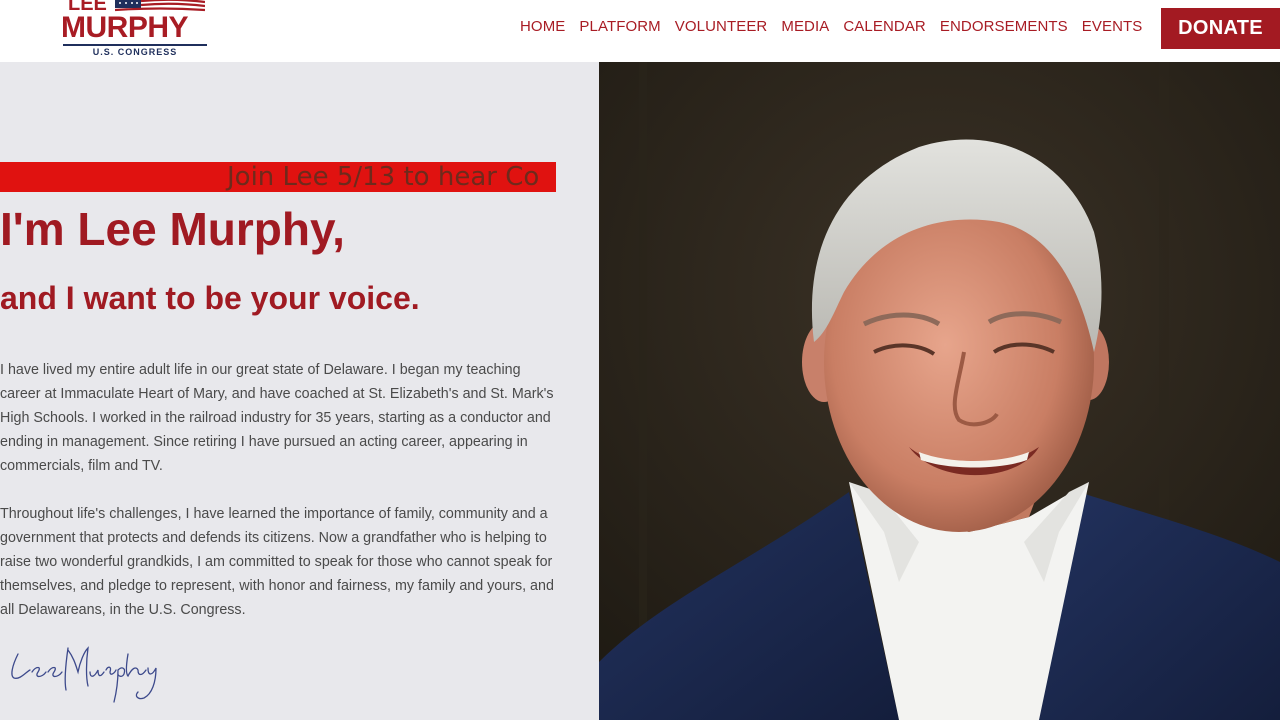 The width and height of the screenshot is (1280, 720). I want to click on nav-platform: PLATFORM, so click(619, 26).